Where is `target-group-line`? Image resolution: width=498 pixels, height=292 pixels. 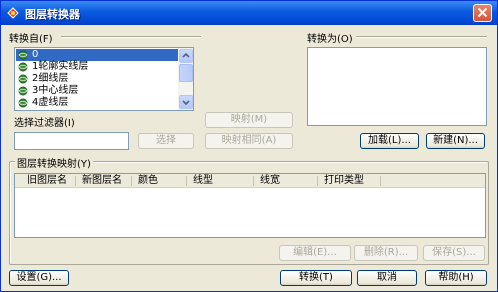
target-group-line is located at coordinates (421, 37).